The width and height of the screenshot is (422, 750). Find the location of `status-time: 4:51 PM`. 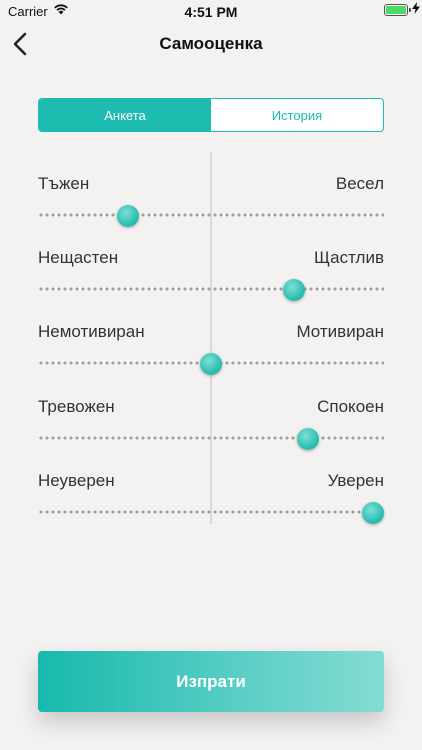

status-time: 4:51 PM is located at coordinates (211, 12).